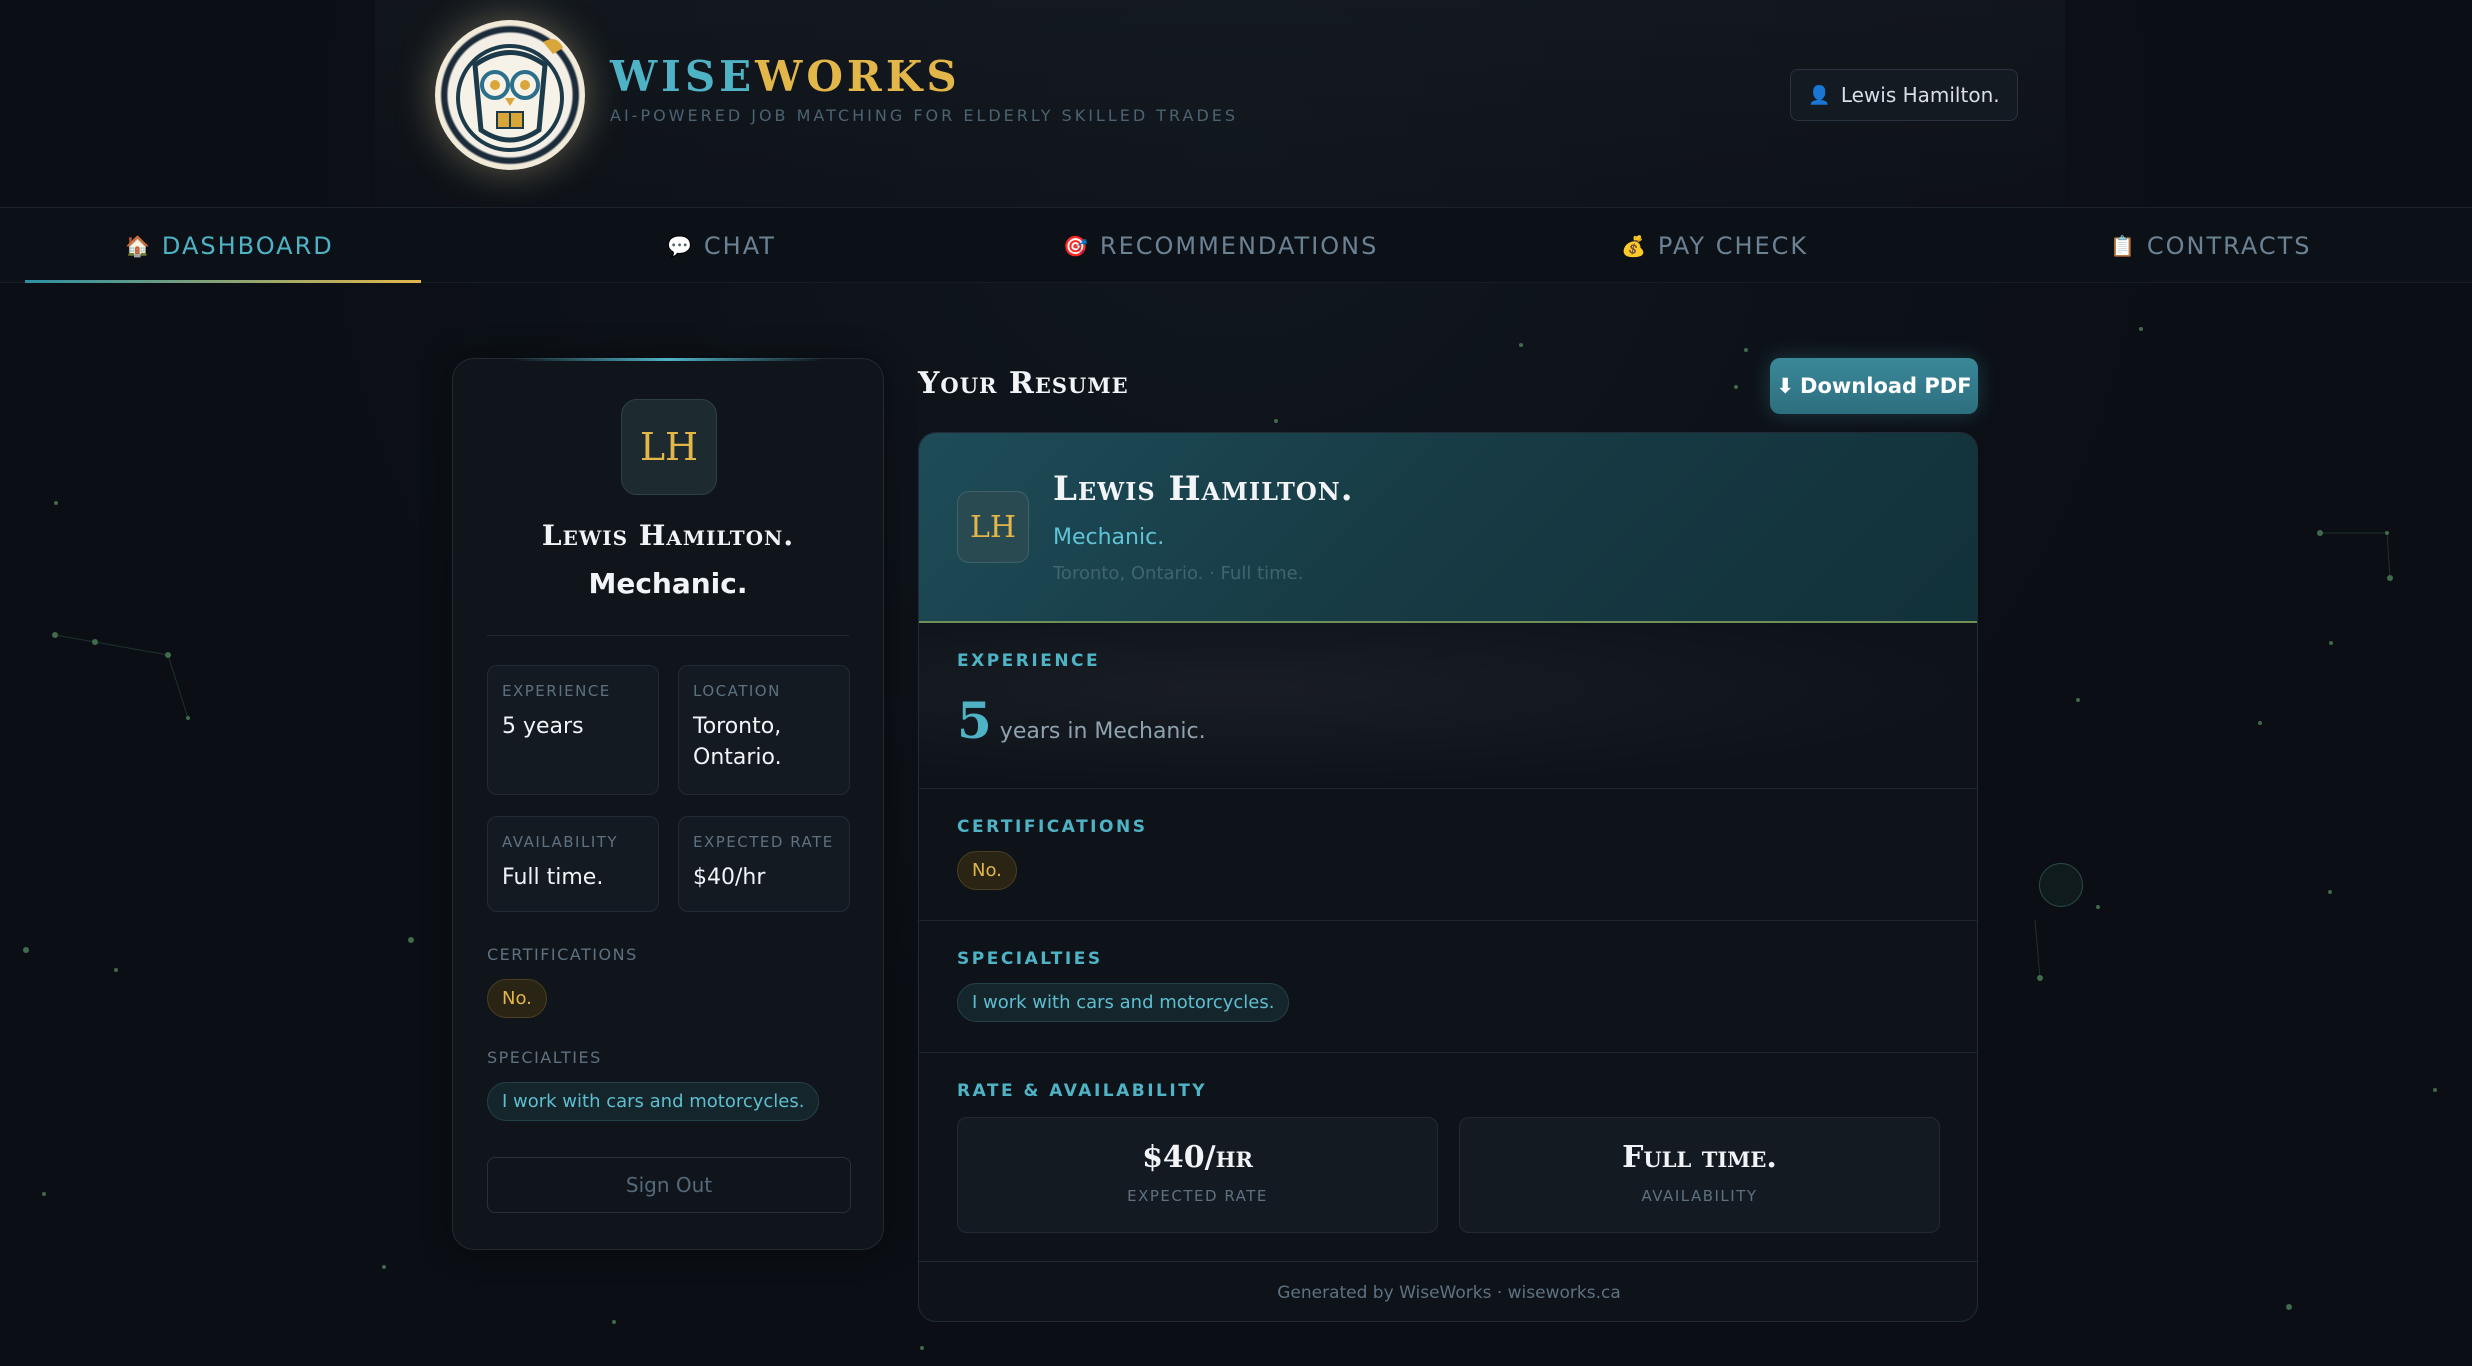 The width and height of the screenshot is (2472, 1366). I want to click on resume-meta: Toronto, Ontario. · Full time., so click(1178, 573).